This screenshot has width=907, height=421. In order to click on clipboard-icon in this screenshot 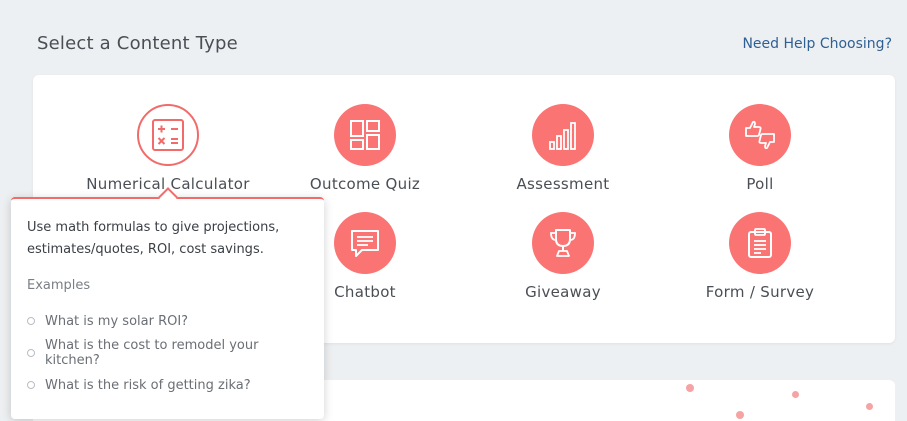, I will do `click(760, 243)`.